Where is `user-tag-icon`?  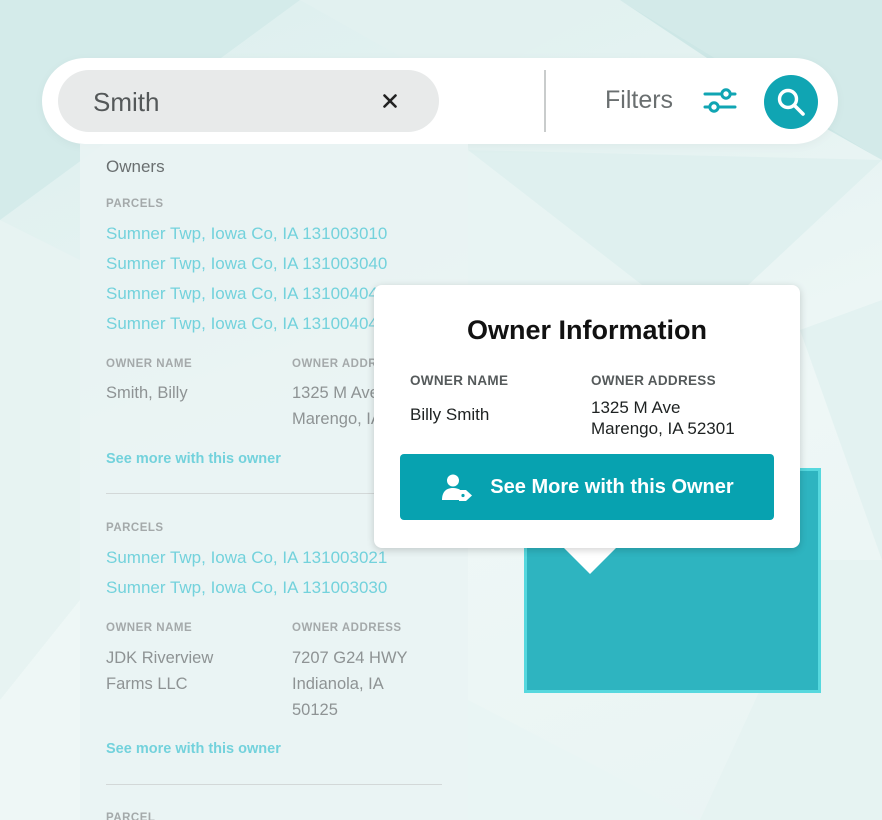
user-tag-icon is located at coordinates (457, 487).